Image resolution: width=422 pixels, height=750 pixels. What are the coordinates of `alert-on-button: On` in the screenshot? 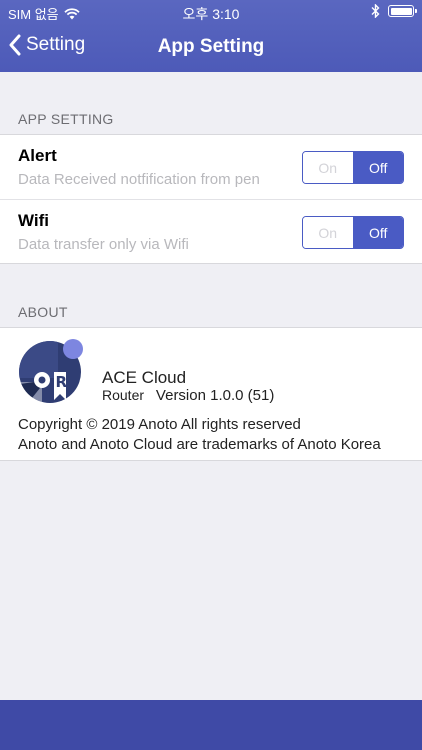 It's located at (328, 167).